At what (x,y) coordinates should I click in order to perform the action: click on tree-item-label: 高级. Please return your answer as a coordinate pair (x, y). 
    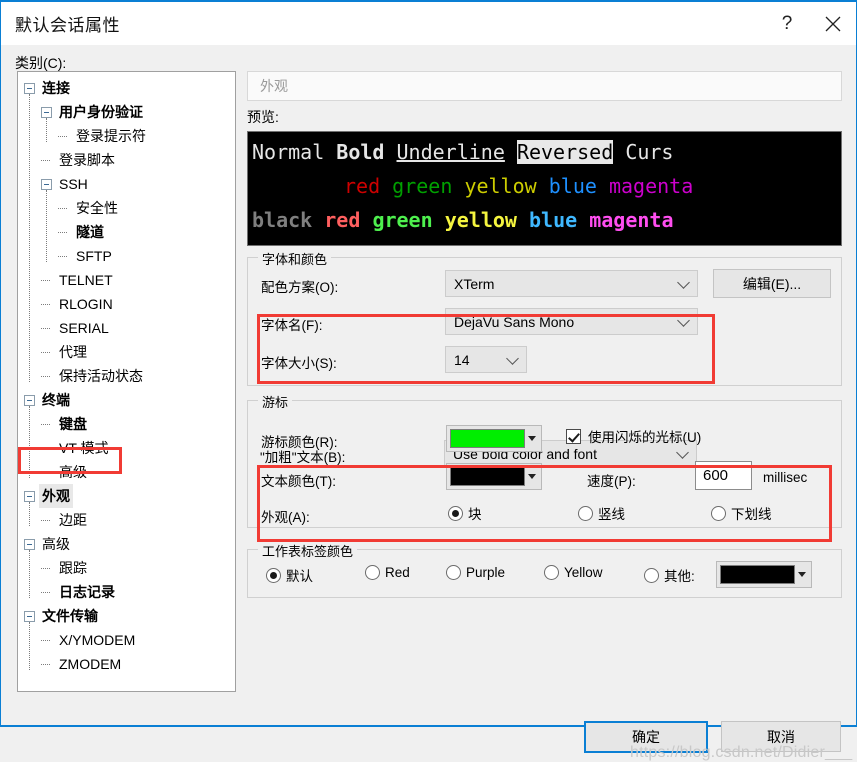
    Looking at the image, I should click on (73, 472).